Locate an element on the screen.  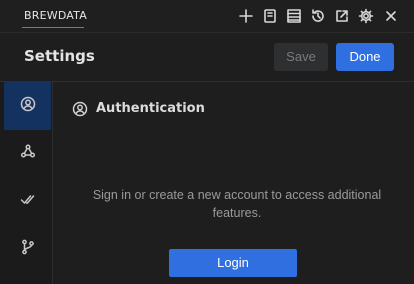
history-icon is located at coordinates (318, 16).